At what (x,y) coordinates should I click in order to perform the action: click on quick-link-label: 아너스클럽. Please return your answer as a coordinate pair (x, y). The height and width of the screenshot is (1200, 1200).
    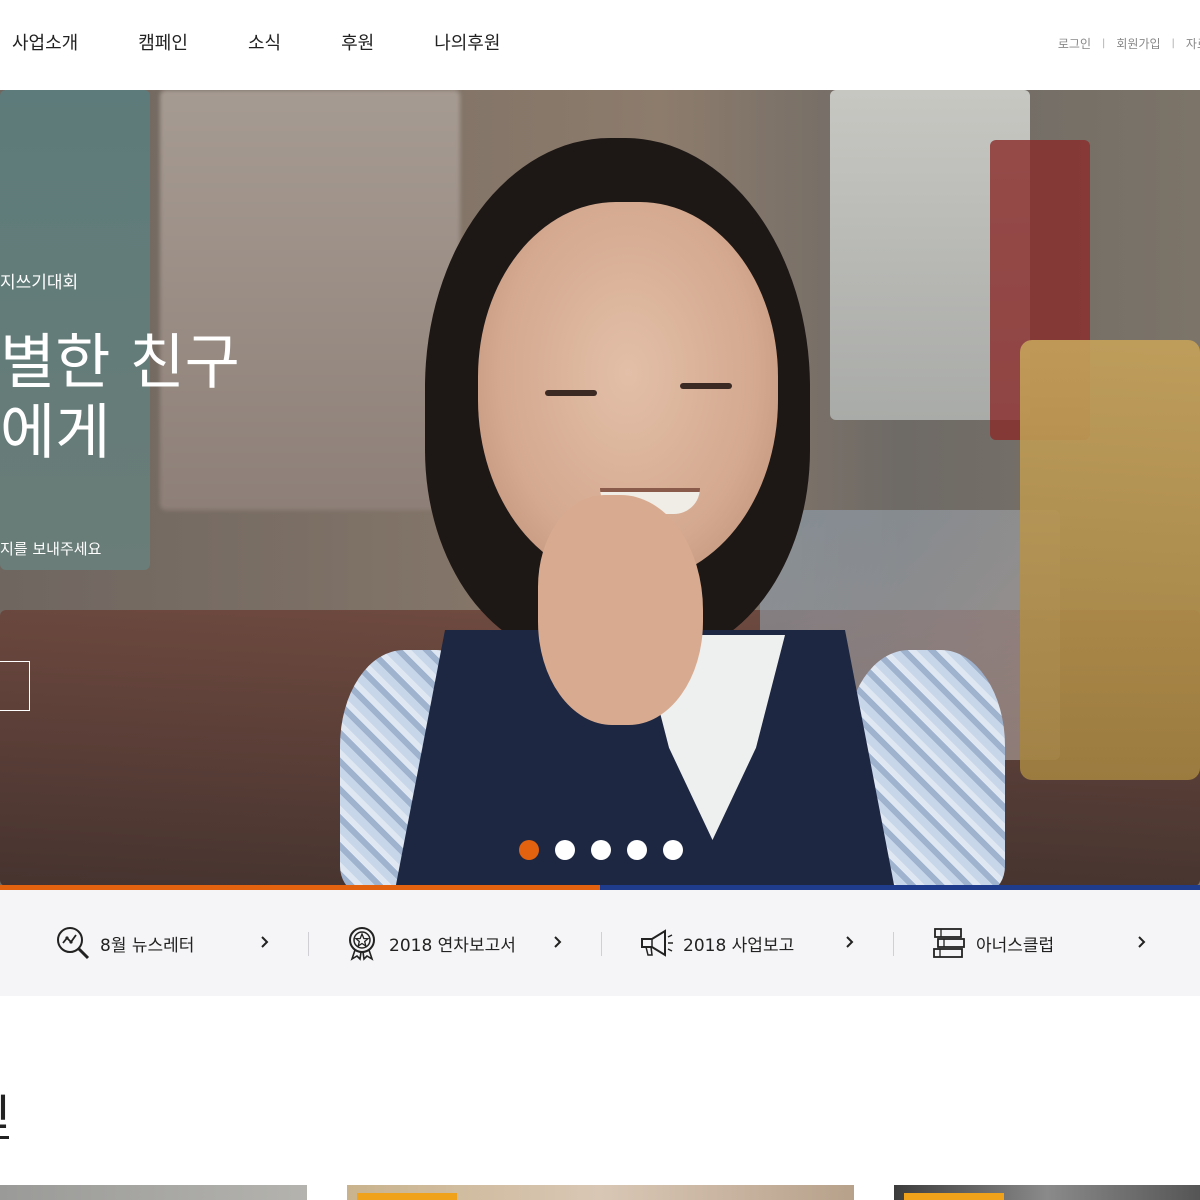
    Looking at the image, I should click on (1015, 945).